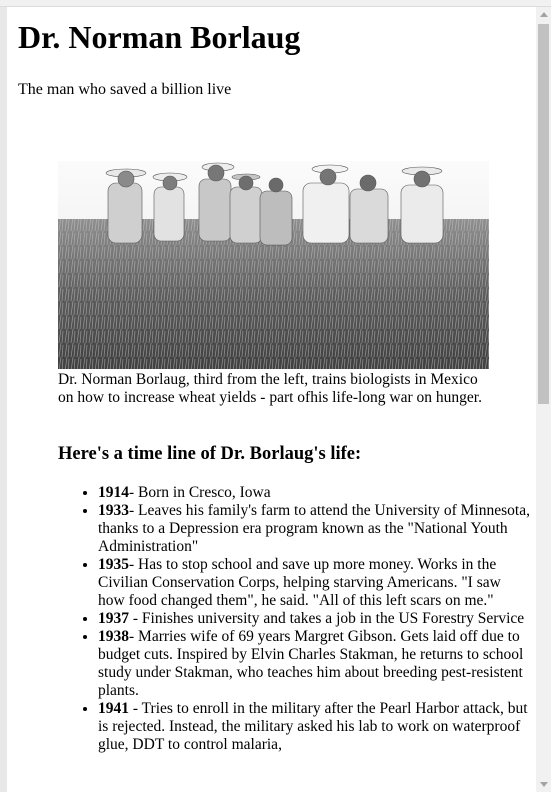 This screenshot has width=551, height=792. I want to click on timeline-year: 1914, so click(113, 492).